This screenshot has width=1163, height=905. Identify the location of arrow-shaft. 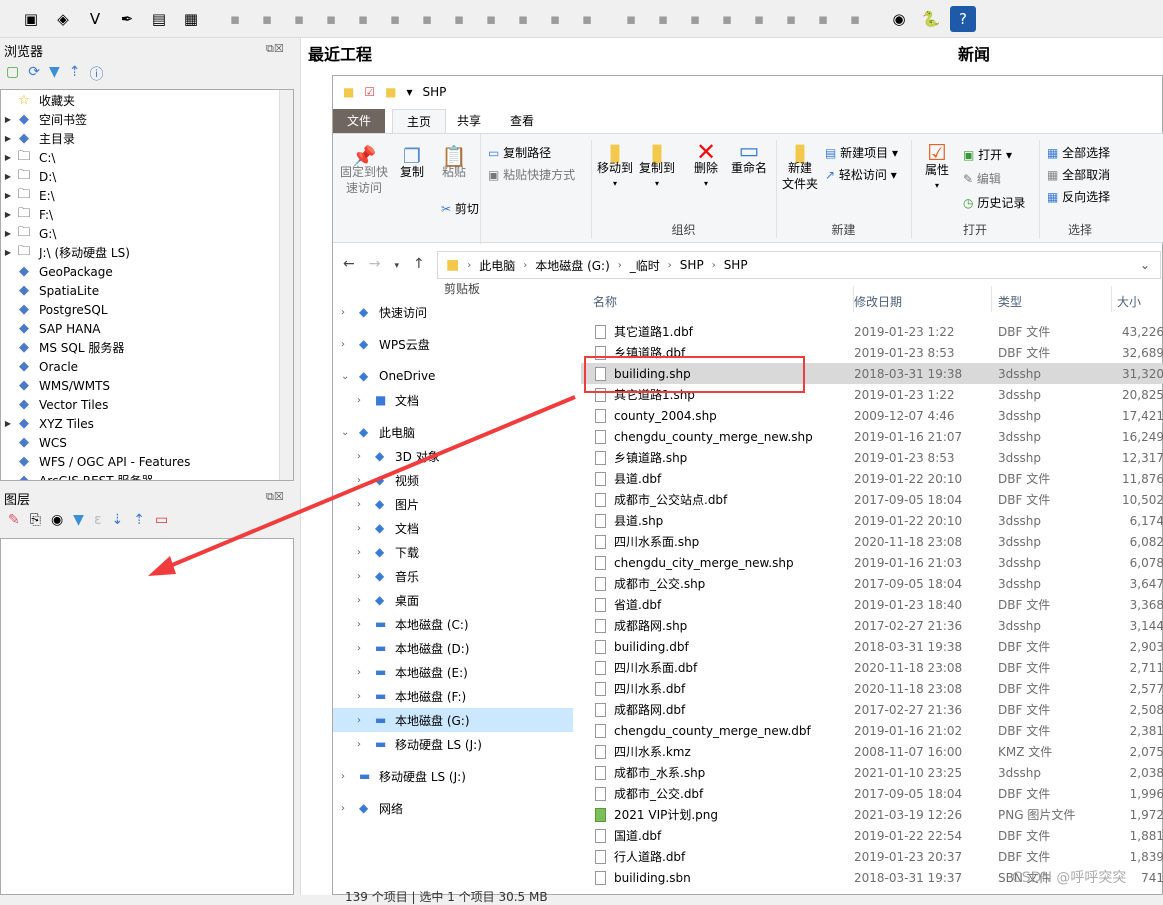
(370, 482).